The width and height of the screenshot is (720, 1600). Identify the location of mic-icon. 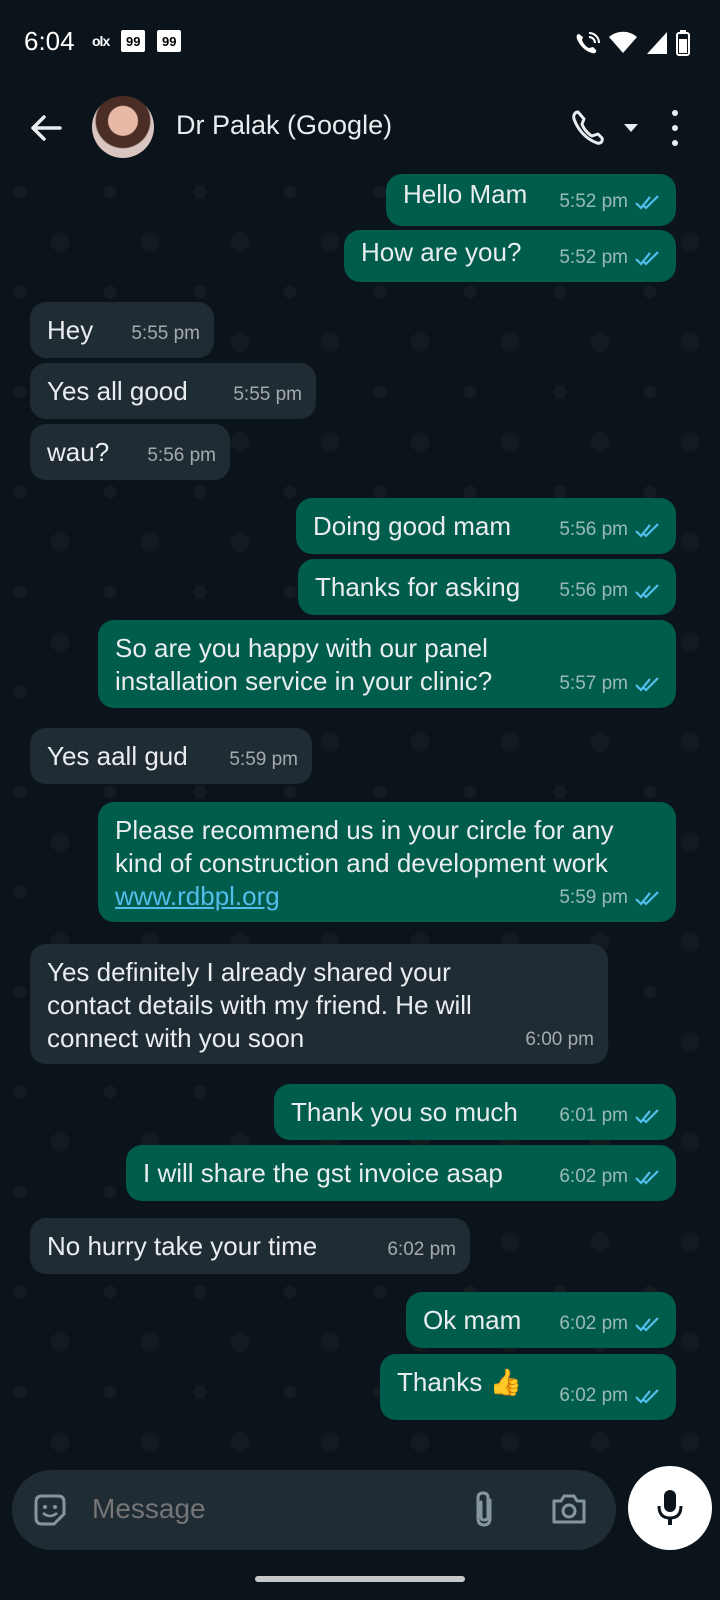
(670, 1507).